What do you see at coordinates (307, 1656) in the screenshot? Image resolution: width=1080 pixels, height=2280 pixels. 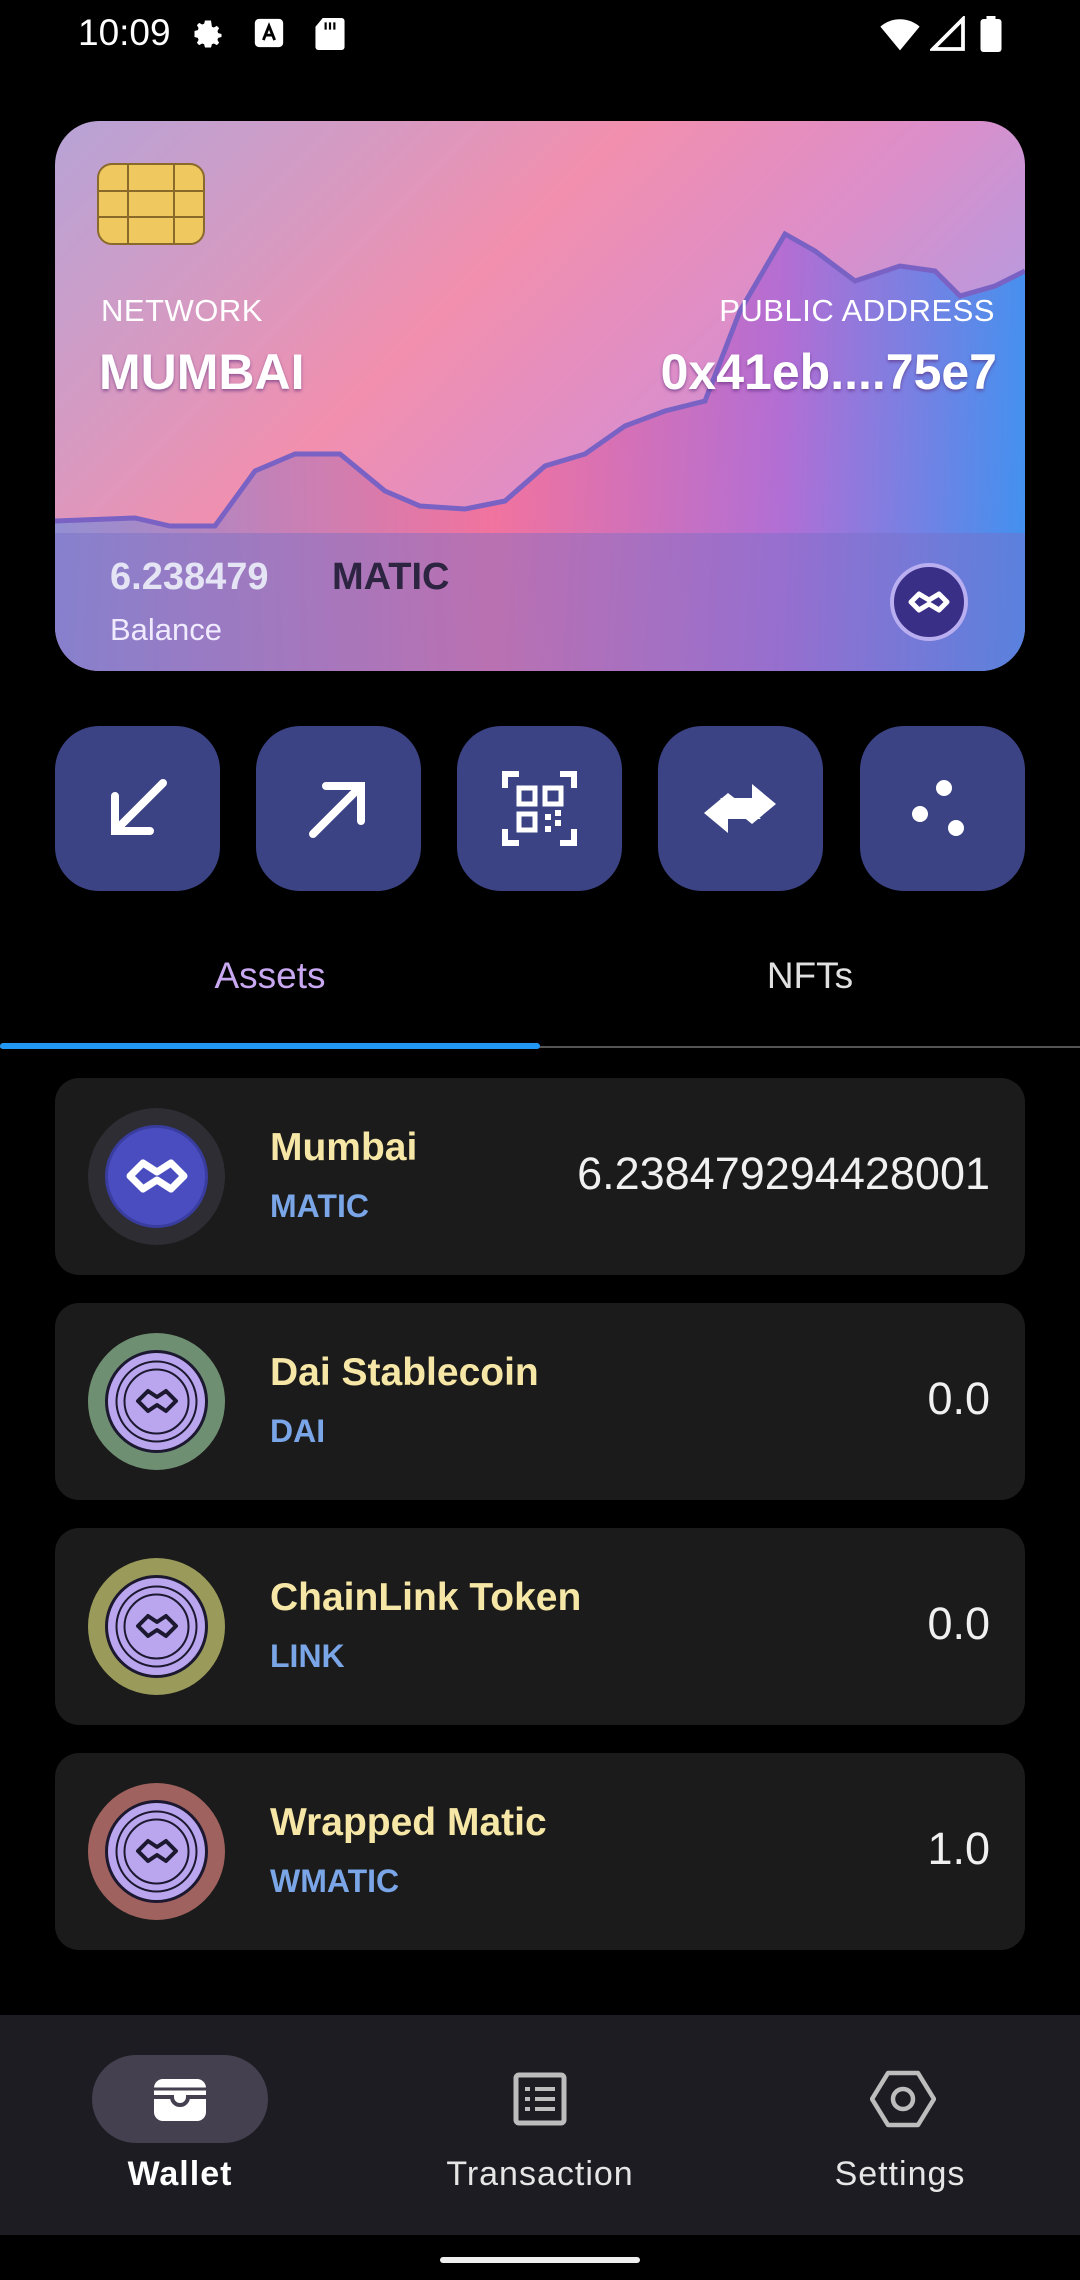 I see `asset-symbol: LINK` at bounding box center [307, 1656].